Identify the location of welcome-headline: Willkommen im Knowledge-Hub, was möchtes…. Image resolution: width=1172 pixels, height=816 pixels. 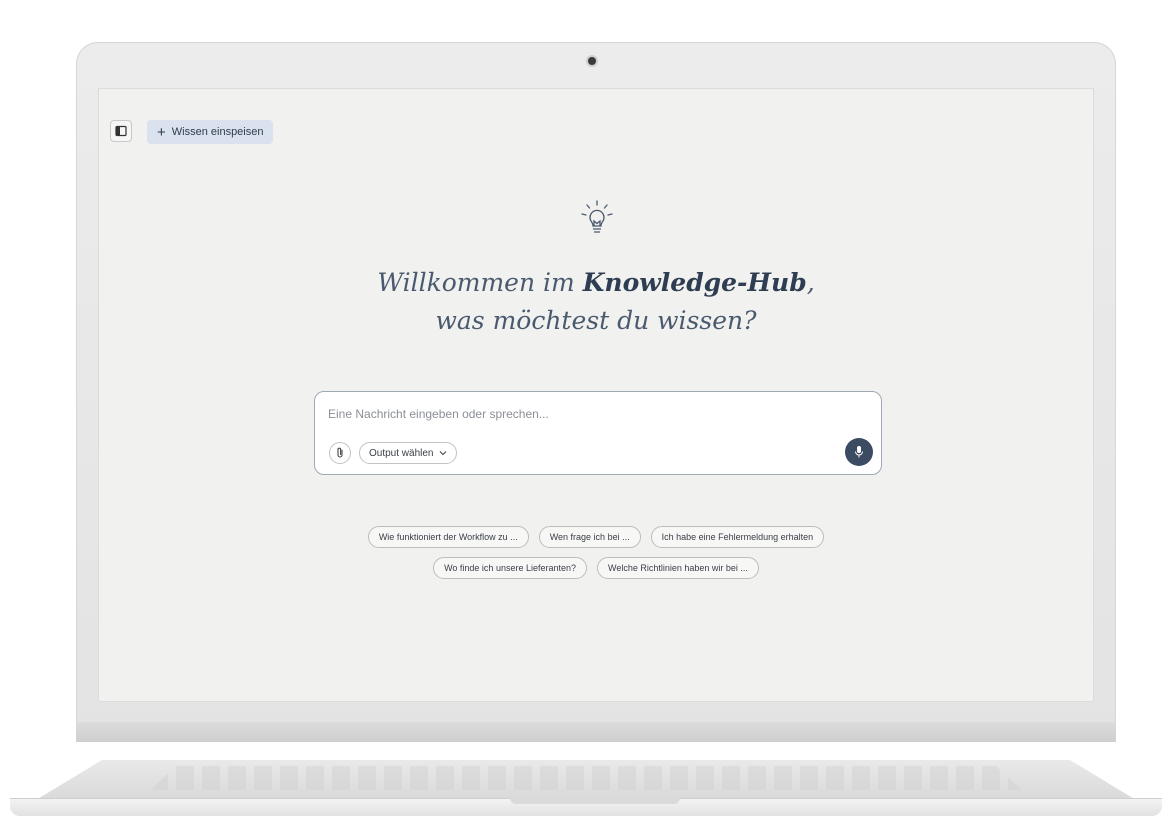
(596, 302).